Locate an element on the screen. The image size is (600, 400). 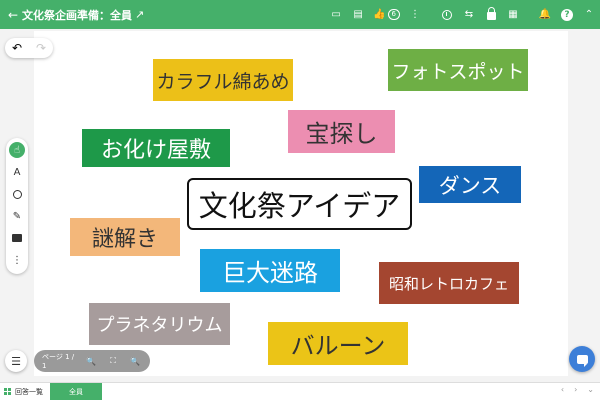
share-arrow-icon: ↗ is located at coordinates (139, 14).